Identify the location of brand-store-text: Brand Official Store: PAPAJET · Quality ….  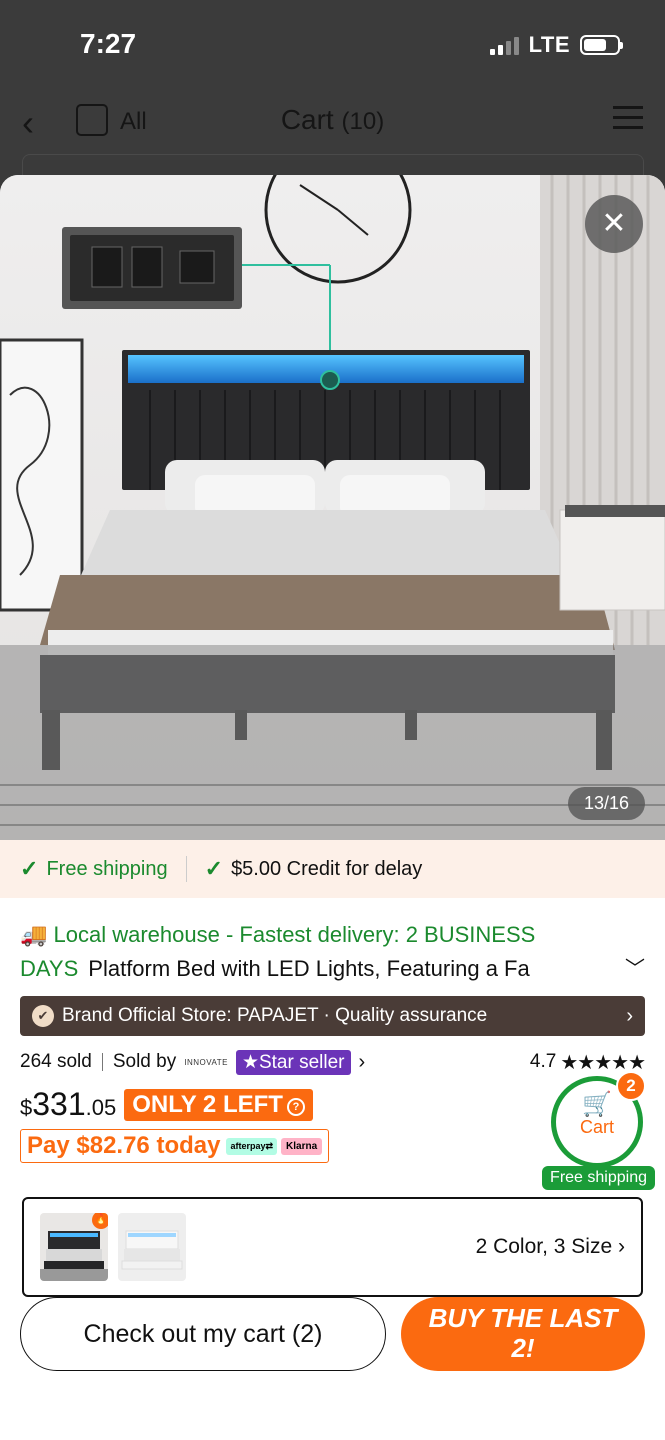
(275, 1015).